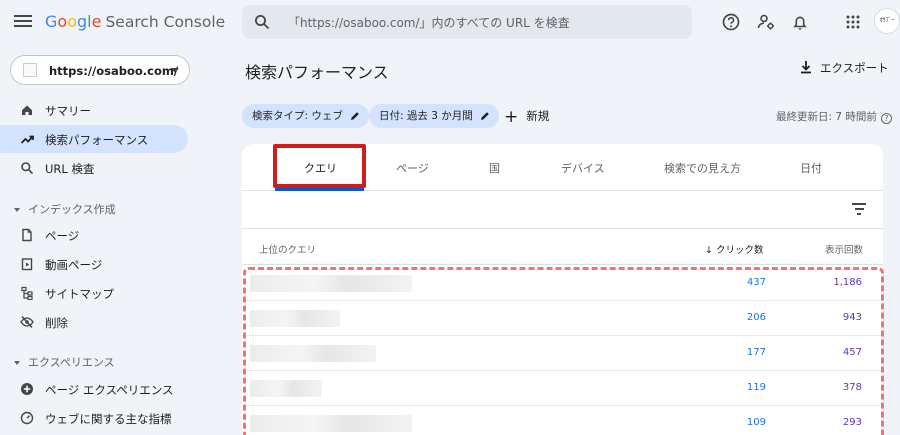 This screenshot has height=435, width=900. Describe the element at coordinates (317, 72) in the screenshot. I see `page-title: 検索パフォーマンス` at that location.